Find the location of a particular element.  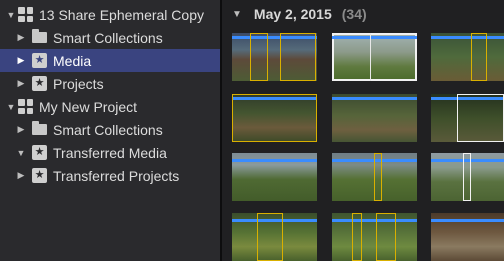

sidebar-item-my-new-project: ▼ My New Project is located at coordinates (112, 106).